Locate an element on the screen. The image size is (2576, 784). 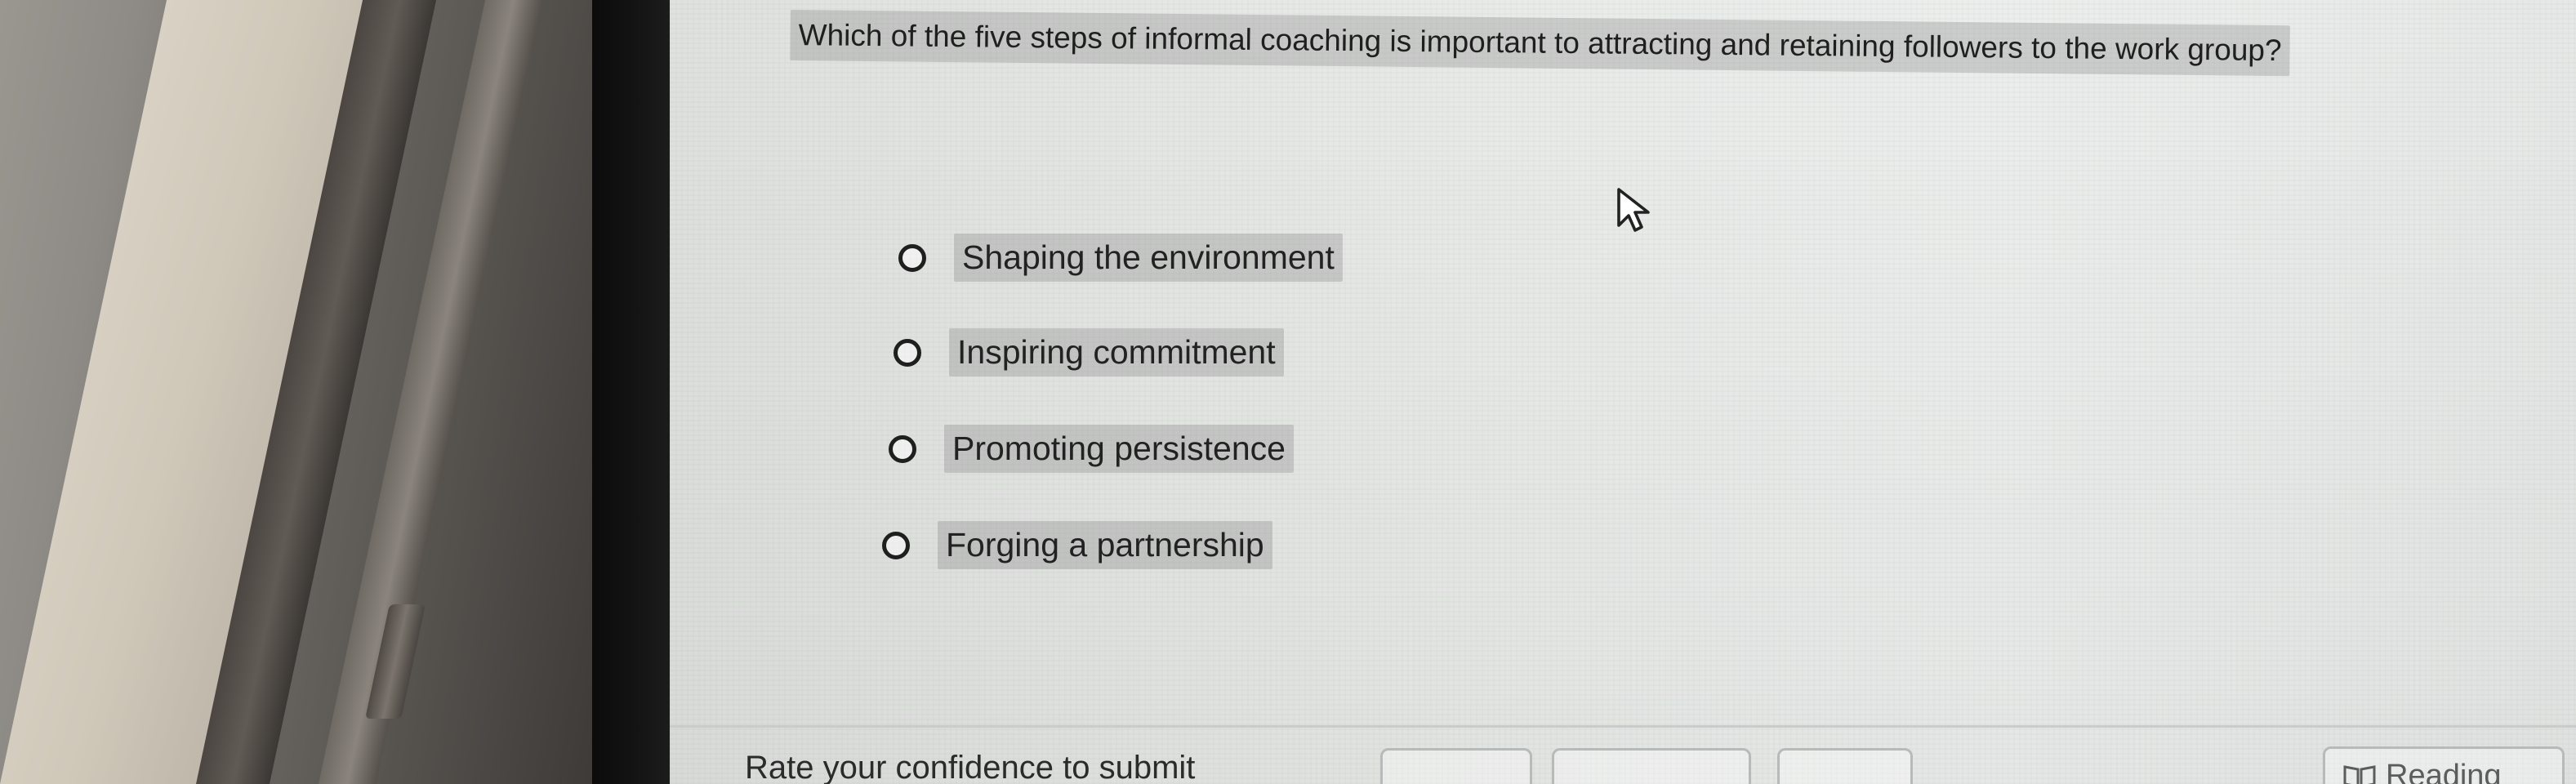
footer-divider is located at coordinates (1623, 726).